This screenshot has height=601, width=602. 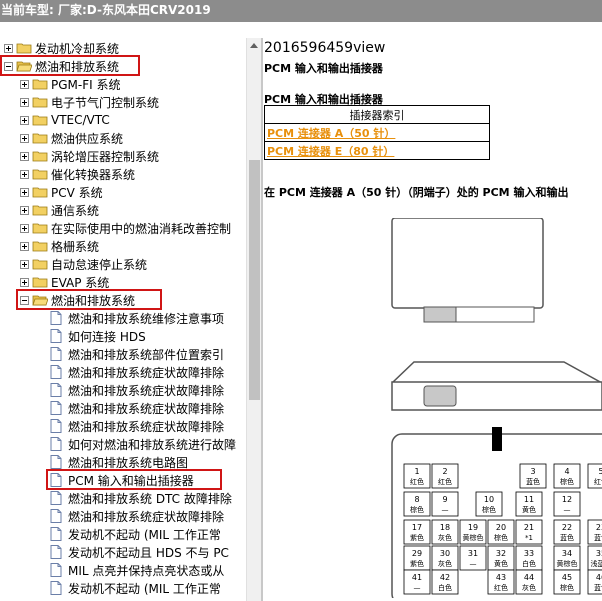 I want to click on pin-number: 21, so click(x=529, y=527).